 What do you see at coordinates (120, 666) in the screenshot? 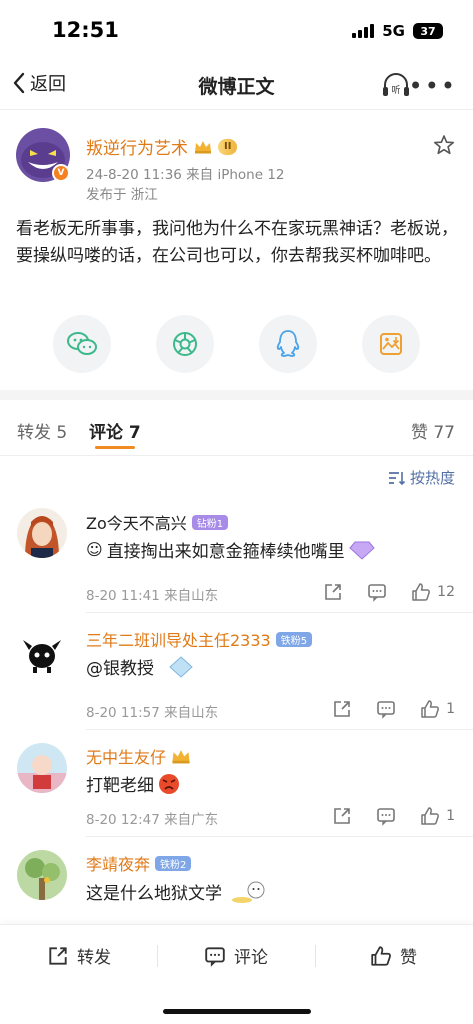
I see `mention-link: @银教授` at bounding box center [120, 666].